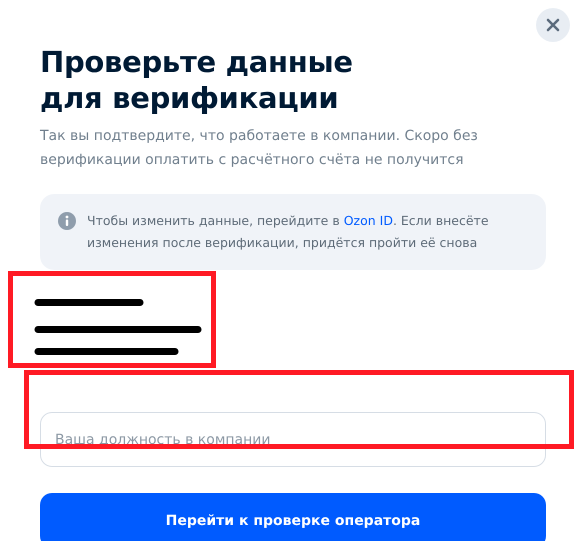 The height and width of the screenshot is (541, 576). What do you see at coordinates (293, 517) in the screenshot?
I see `submit-button: Перейти к проверке оператора` at bounding box center [293, 517].